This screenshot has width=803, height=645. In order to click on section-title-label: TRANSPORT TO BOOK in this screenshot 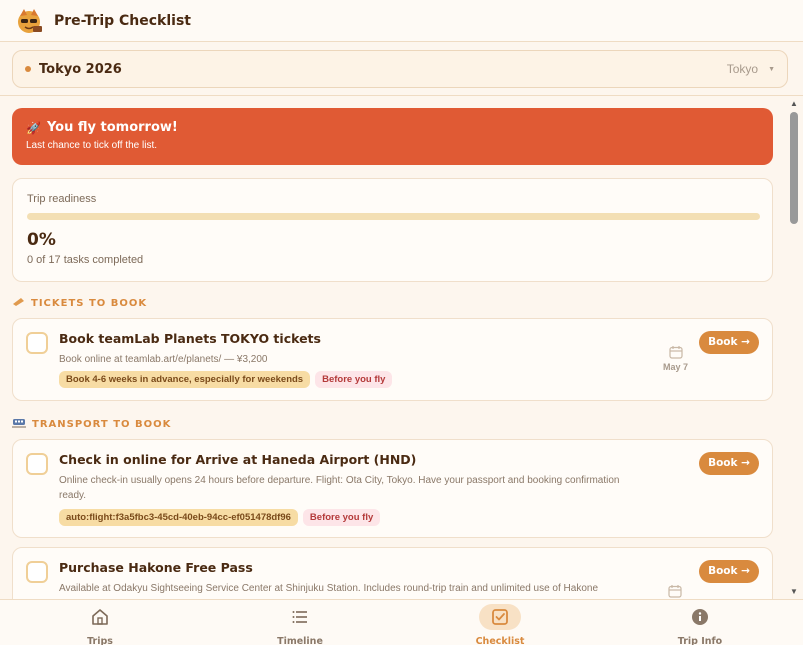, I will do `click(102, 424)`.